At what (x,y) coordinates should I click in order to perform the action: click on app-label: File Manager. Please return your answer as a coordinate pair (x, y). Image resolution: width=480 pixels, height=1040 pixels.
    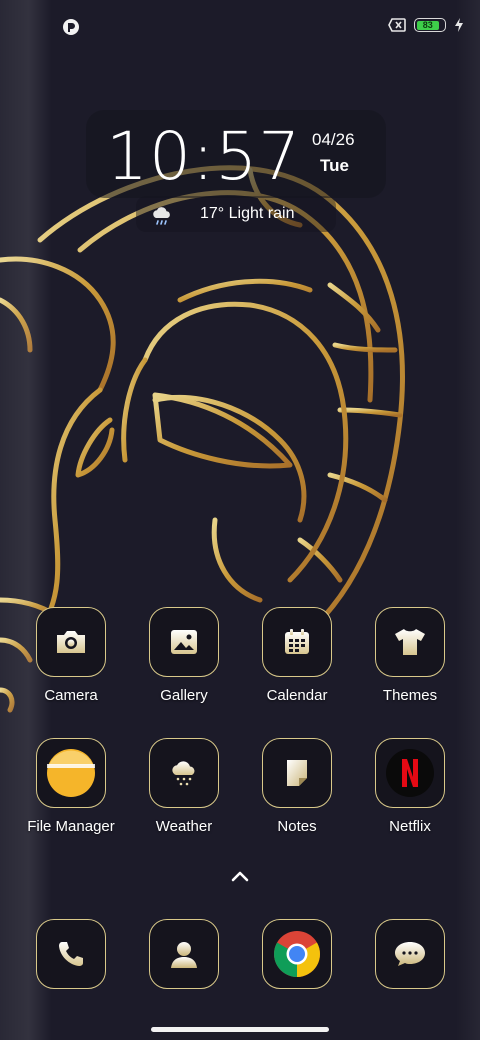
    Looking at the image, I should click on (71, 826).